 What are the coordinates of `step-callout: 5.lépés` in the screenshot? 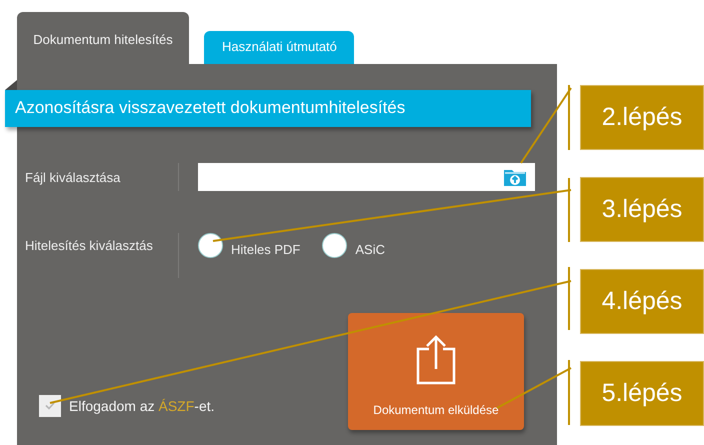 It's located at (642, 393).